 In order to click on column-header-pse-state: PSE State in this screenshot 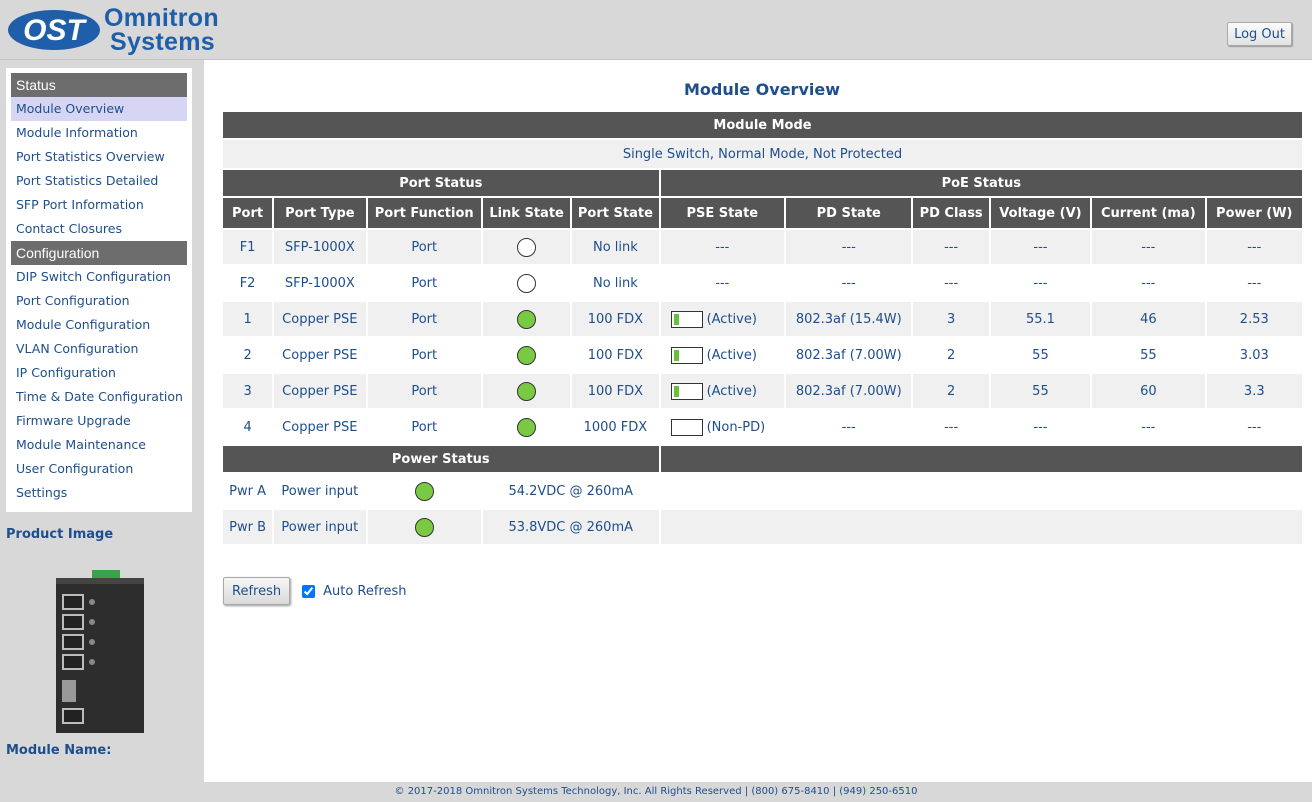, I will do `click(722, 213)`.